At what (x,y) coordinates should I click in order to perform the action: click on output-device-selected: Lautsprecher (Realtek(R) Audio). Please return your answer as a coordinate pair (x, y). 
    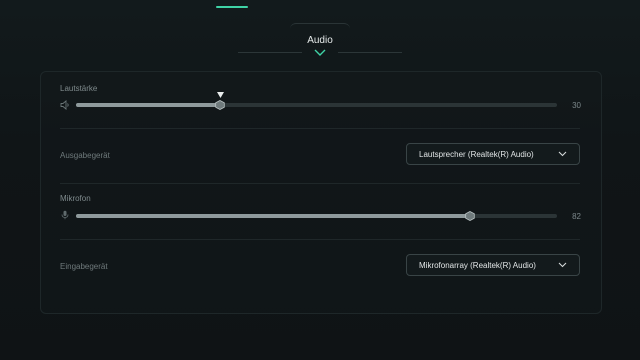
    Looking at the image, I should click on (476, 154).